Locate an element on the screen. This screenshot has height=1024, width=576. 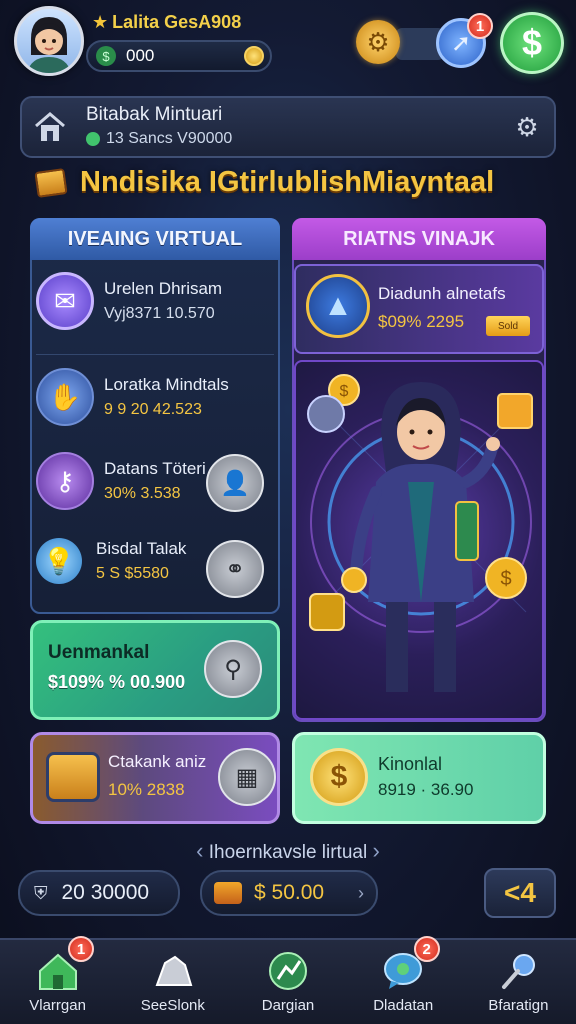
coin-icon is located at coordinates (254, 56).